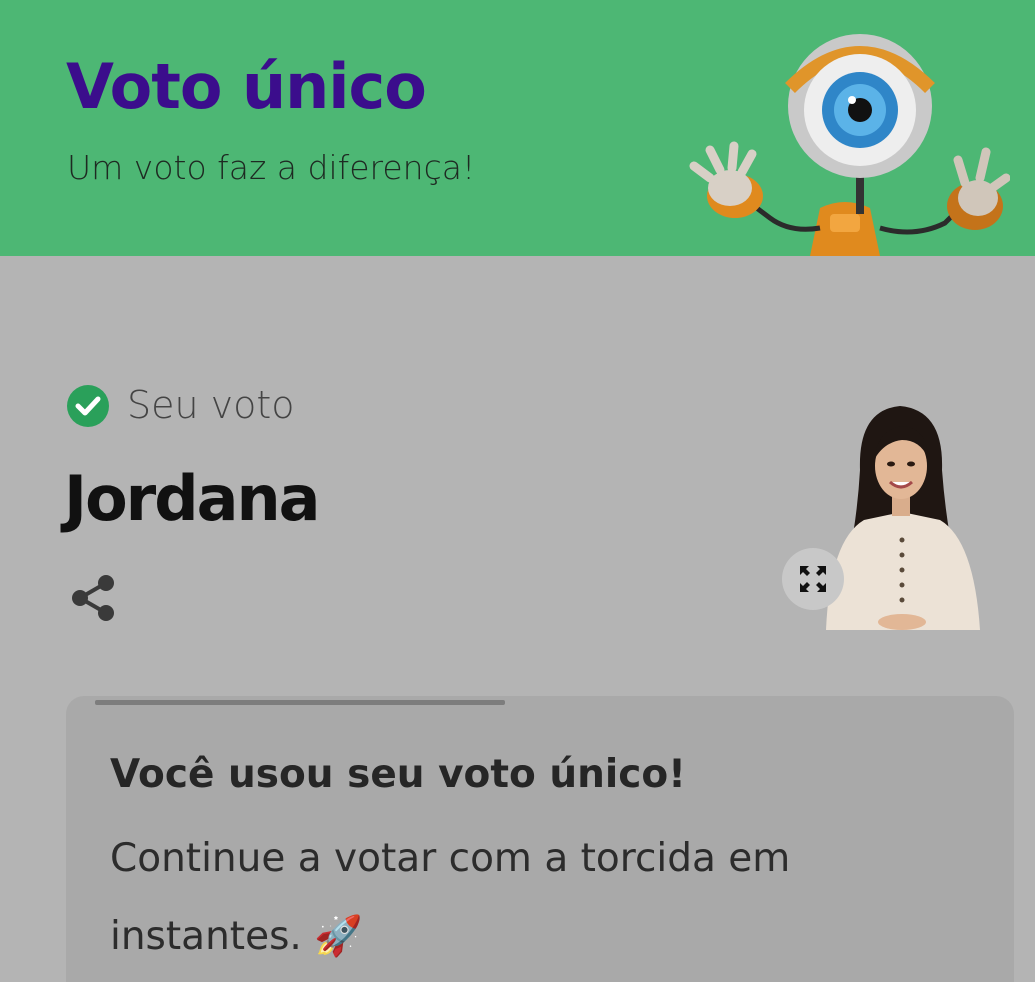 The height and width of the screenshot is (982, 1035). What do you see at coordinates (211, 405) in the screenshot?
I see `vote-status-label: Seu voto` at bounding box center [211, 405].